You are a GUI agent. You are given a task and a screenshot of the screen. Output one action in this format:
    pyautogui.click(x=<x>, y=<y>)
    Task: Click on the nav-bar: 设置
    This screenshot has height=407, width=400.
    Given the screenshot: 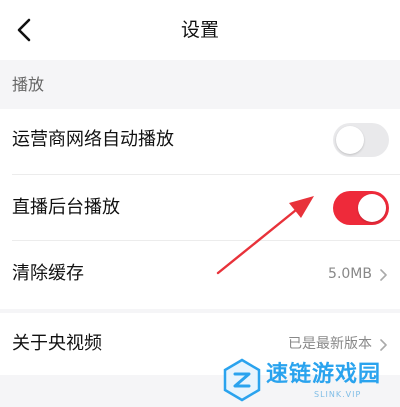 What is the action you would take?
    pyautogui.click(x=200, y=30)
    